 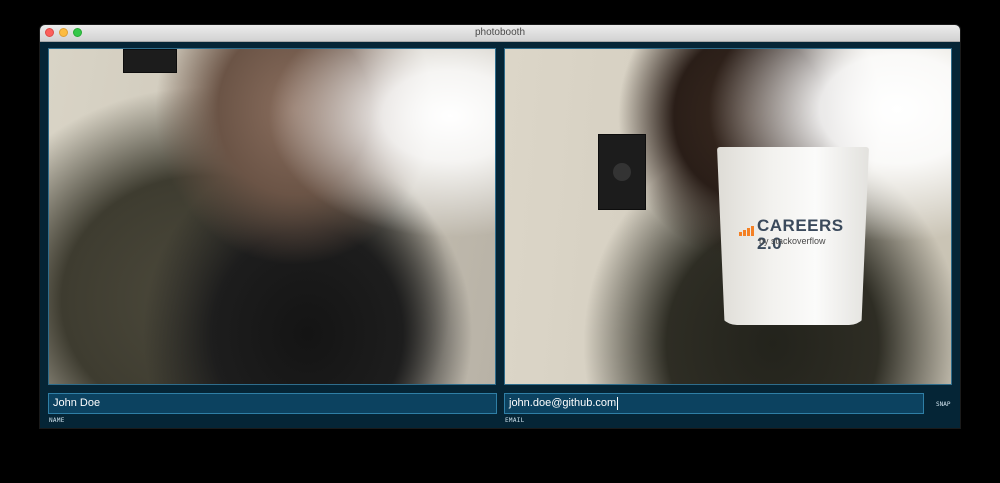 I want to click on email-input: john.doe@github.com, so click(x=714, y=403).